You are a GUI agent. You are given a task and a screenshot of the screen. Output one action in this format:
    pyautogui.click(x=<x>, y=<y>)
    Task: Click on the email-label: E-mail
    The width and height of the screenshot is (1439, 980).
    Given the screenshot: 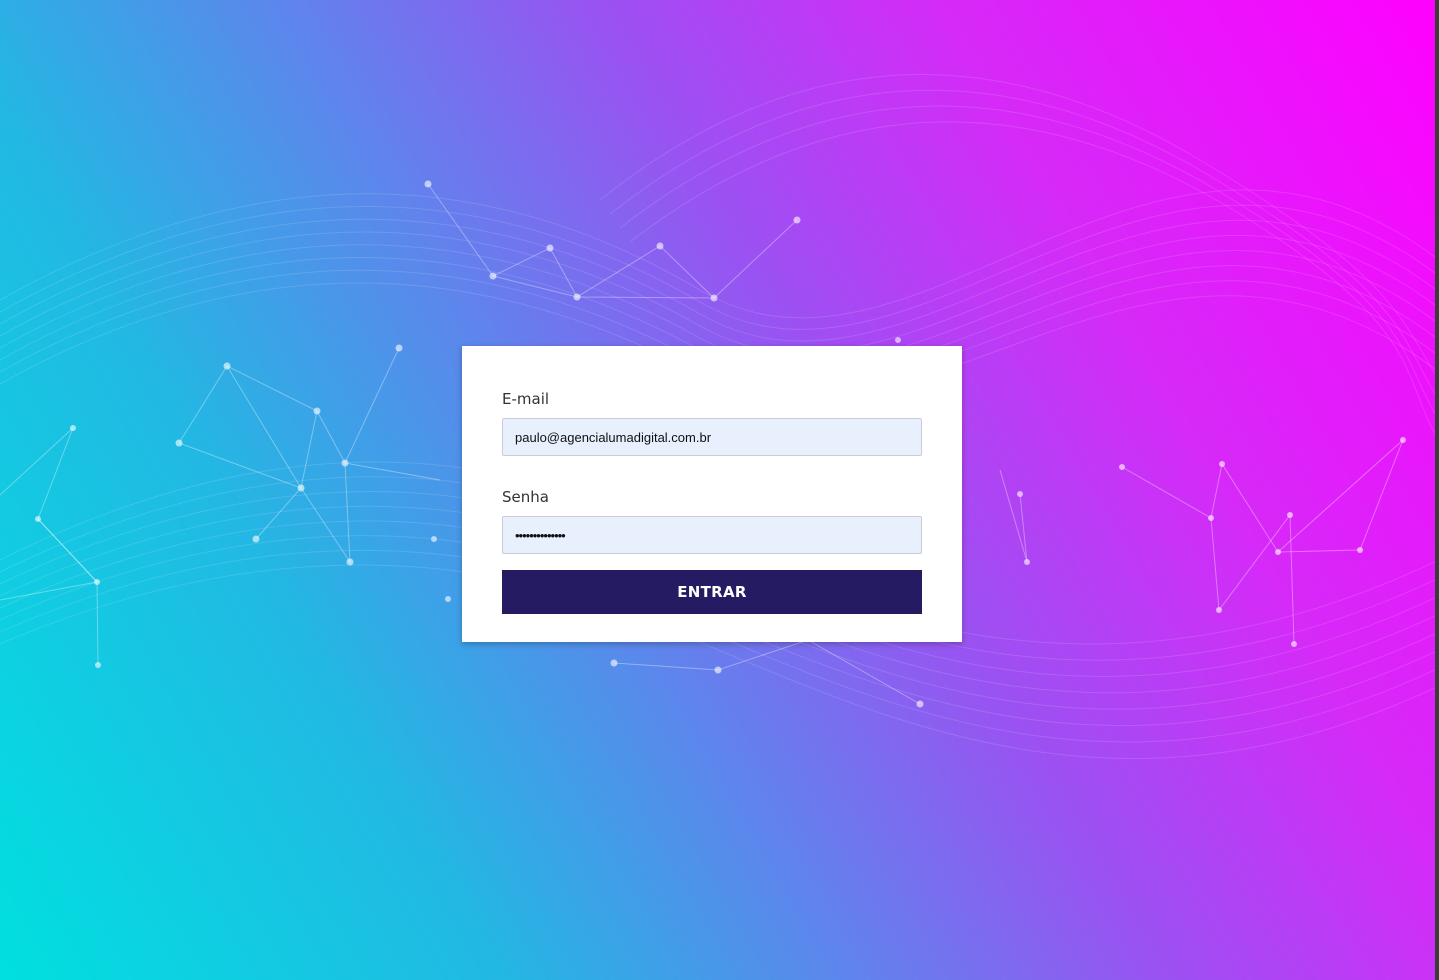 What is the action you would take?
    pyautogui.click(x=526, y=399)
    